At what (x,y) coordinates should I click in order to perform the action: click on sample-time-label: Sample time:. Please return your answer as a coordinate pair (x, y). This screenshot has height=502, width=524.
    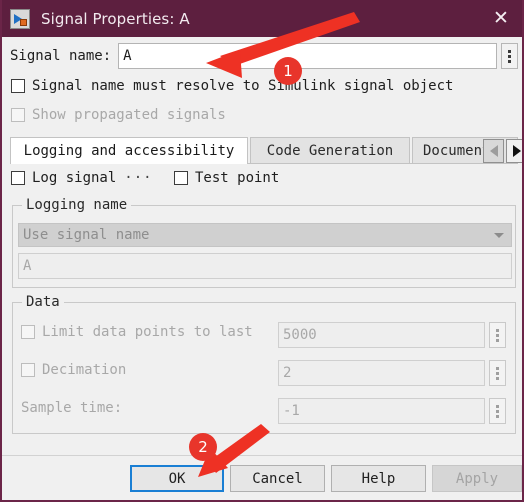
    Looking at the image, I should click on (72, 408).